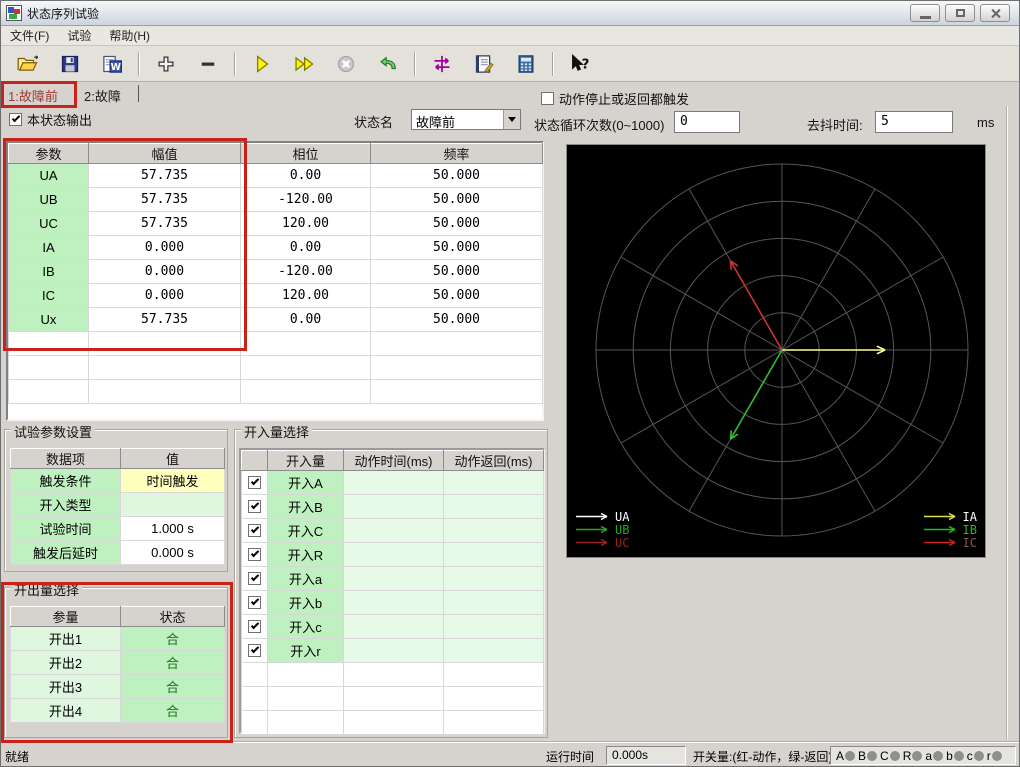  What do you see at coordinates (615, 98) in the screenshot?
I see `trigger-mode-checkbox: 动作停止或返回都触发` at bounding box center [615, 98].